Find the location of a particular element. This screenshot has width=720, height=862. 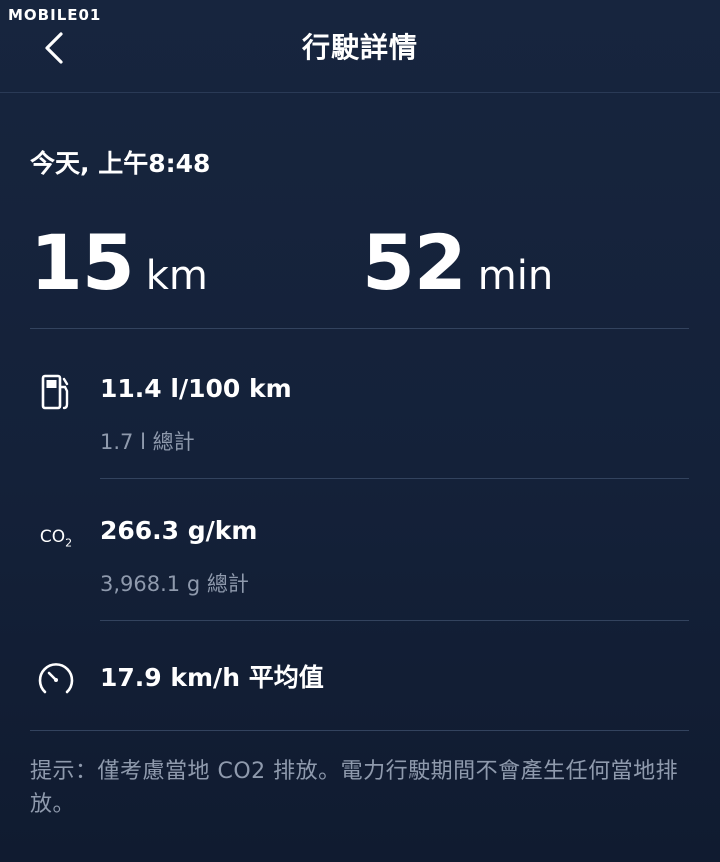

emission-note: 提示：僅考慮當地 CO2 排放。電力行駛期間不會產生任何當地排放。 is located at coordinates (354, 788).